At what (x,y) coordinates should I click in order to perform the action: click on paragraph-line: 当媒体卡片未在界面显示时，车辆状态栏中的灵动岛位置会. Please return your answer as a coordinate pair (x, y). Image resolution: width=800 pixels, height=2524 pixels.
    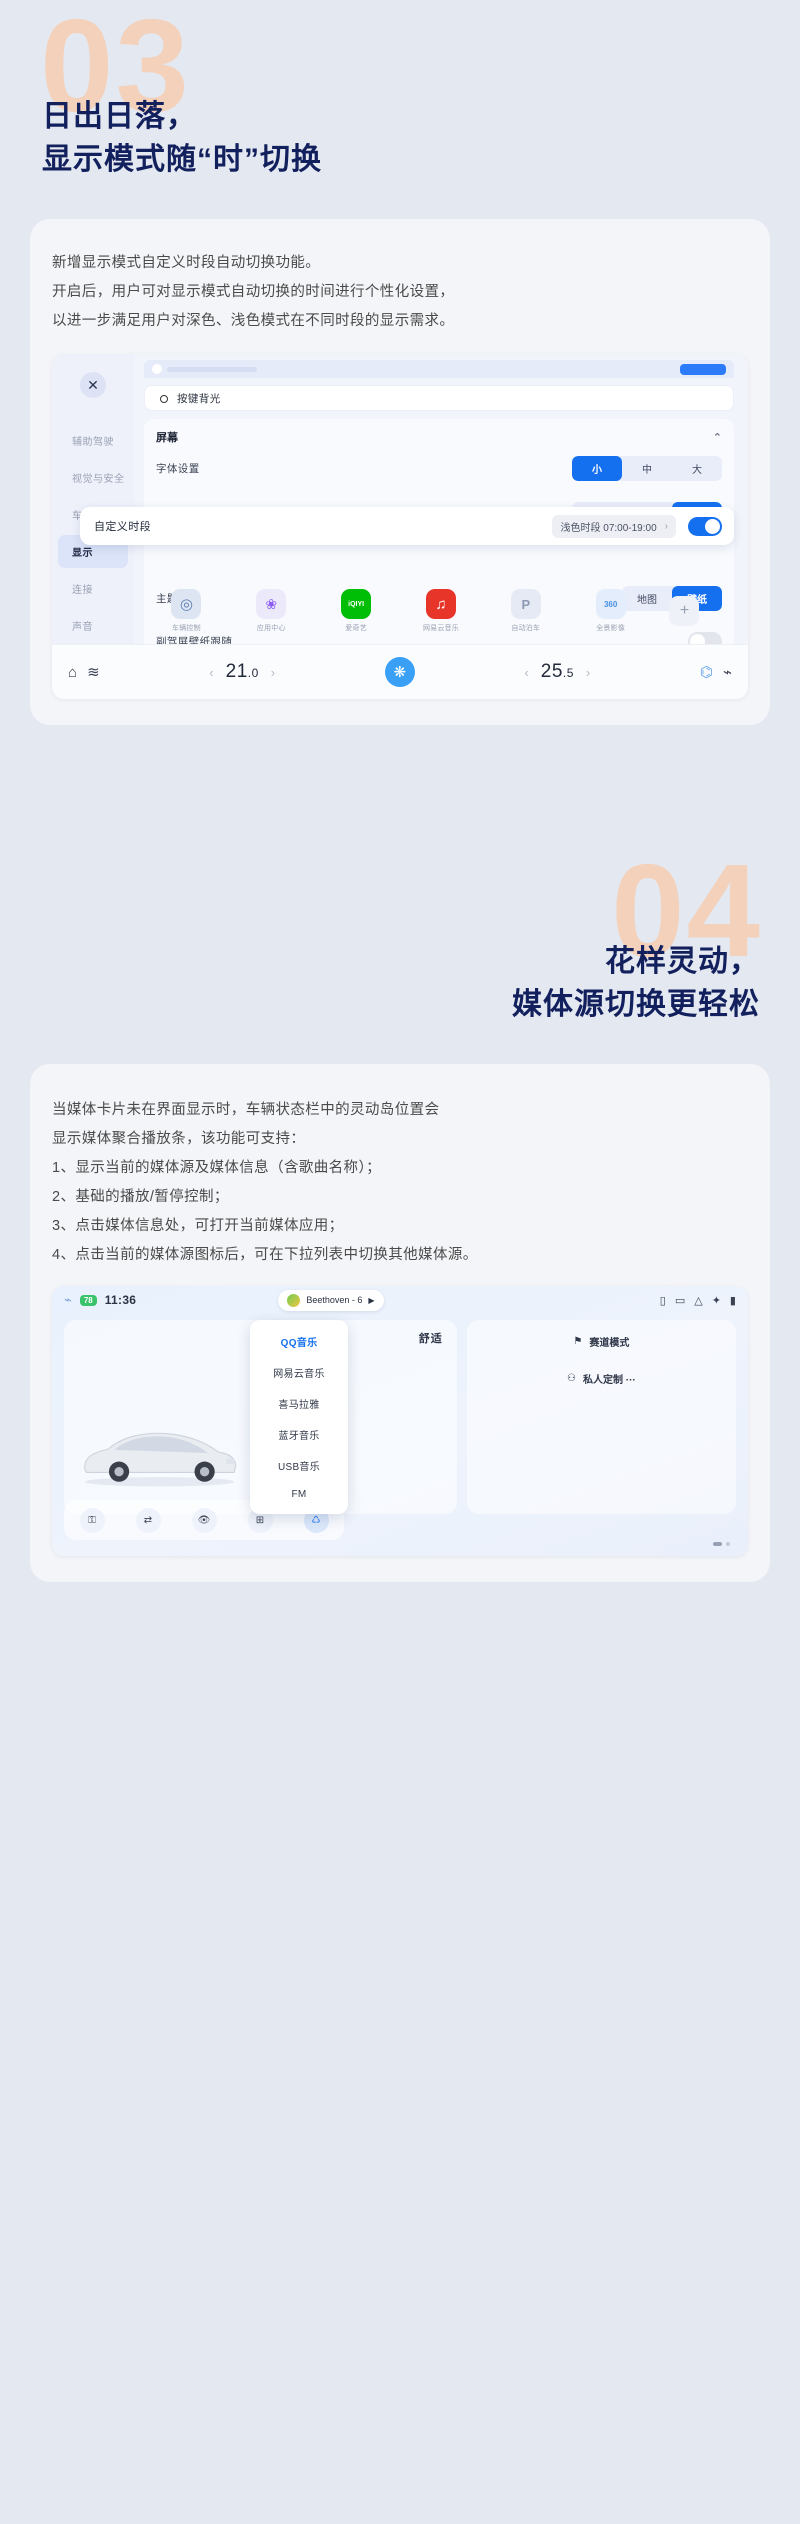
    Looking at the image, I should click on (246, 1110).